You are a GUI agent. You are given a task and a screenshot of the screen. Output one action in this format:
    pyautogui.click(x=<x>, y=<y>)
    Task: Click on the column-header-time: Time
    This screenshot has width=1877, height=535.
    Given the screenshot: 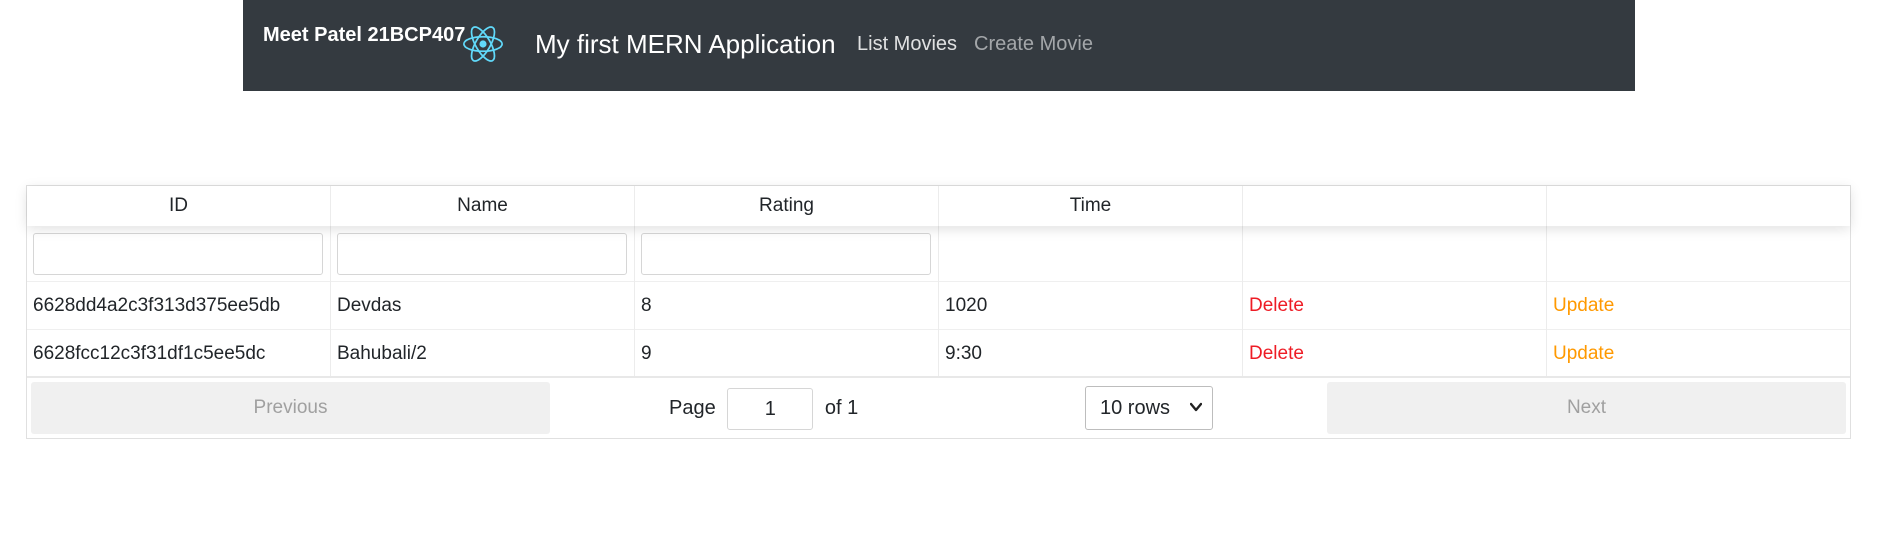 What is the action you would take?
    pyautogui.click(x=1091, y=206)
    